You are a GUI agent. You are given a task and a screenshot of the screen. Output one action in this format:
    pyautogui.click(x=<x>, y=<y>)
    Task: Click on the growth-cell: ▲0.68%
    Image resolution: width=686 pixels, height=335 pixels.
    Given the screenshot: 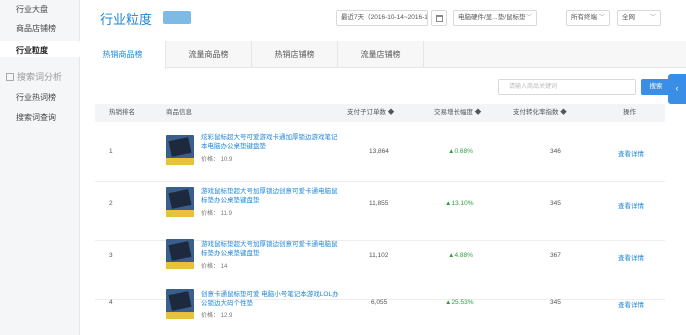 What is the action you would take?
    pyautogui.click(x=460, y=151)
    